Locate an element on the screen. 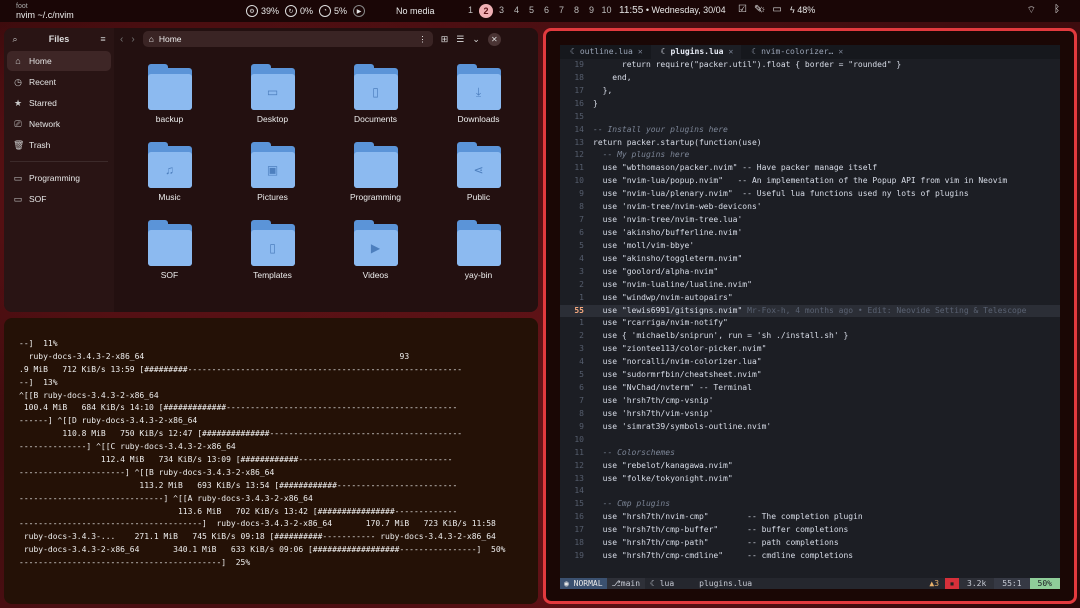 The height and width of the screenshot is (608, 1080). folder-icon: ♫ is located at coordinates (169, 165).